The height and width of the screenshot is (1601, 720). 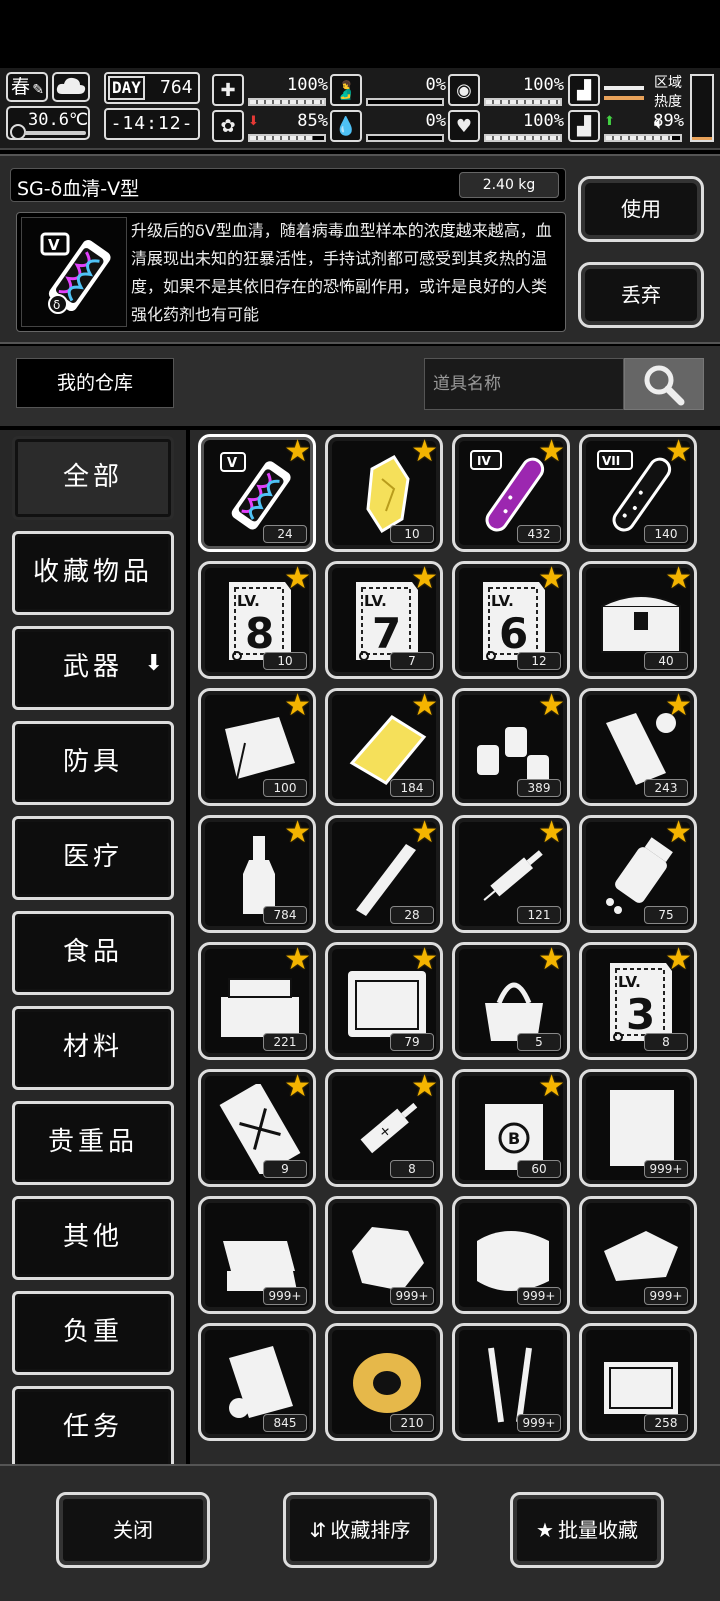 I want to click on category-tab-1: 收藏物品, so click(x=93, y=573).